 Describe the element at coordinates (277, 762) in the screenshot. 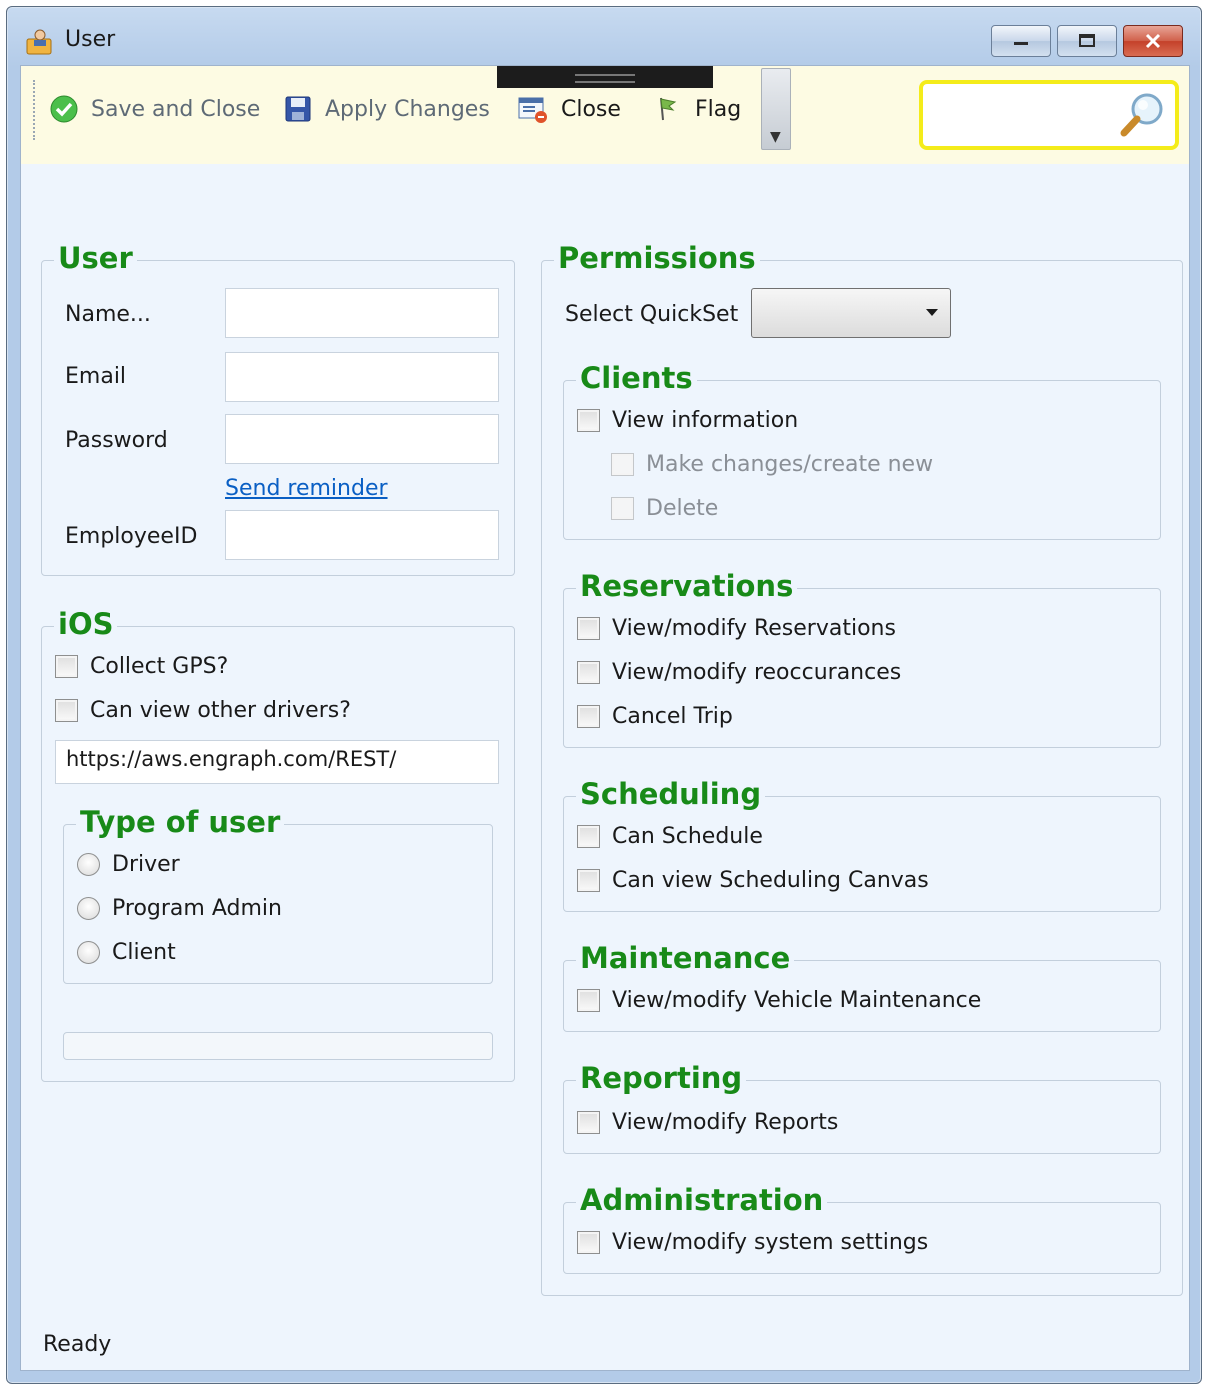

I see `rest-url-field: https://aws.engraph.com/REST/` at that location.